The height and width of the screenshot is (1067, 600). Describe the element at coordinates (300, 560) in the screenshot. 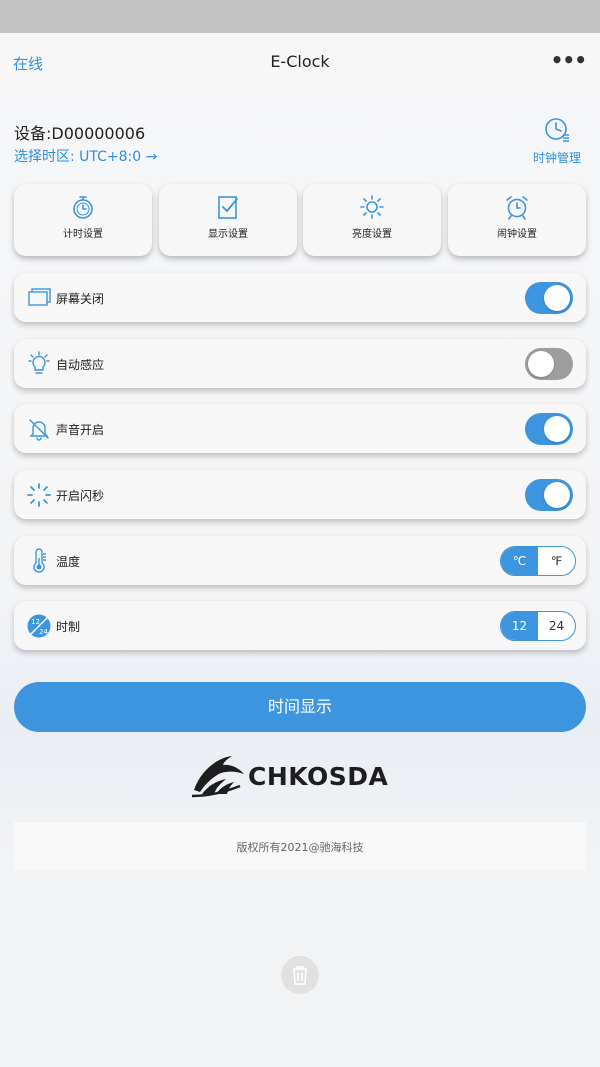

I see `setting-row-temperature: 温度 ℃ ℉` at that location.